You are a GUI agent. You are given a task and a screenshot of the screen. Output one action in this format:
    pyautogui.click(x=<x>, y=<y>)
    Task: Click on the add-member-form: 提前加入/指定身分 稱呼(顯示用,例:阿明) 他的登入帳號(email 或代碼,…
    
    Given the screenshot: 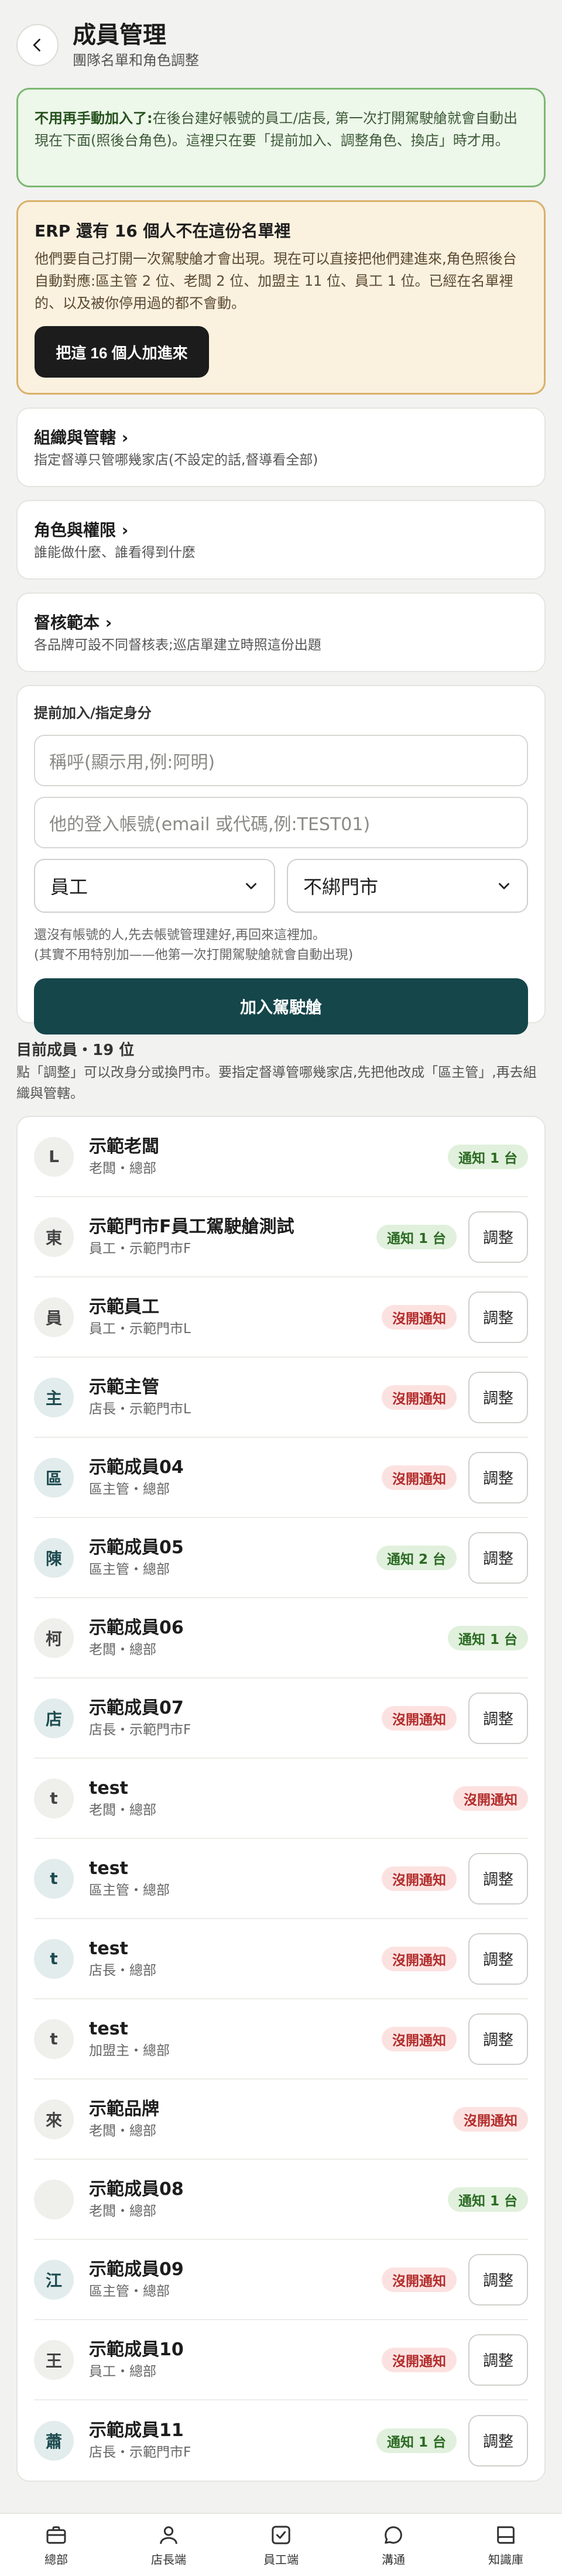 What is the action you would take?
    pyautogui.click(x=281, y=859)
    